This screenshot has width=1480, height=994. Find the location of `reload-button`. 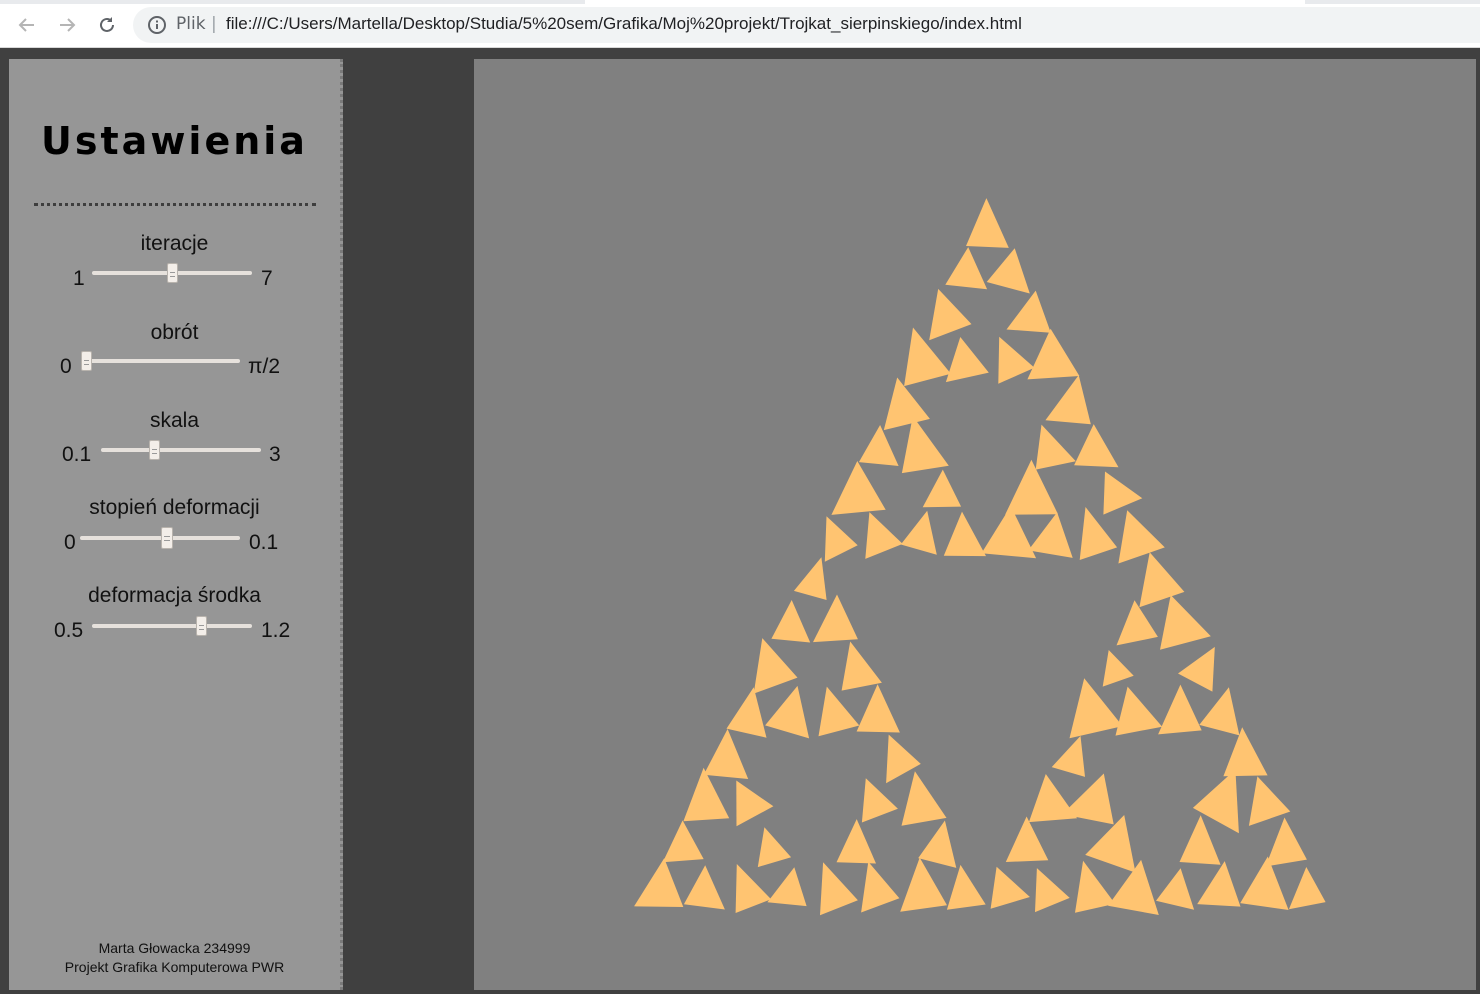

reload-button is located at coordinates (107, 25).